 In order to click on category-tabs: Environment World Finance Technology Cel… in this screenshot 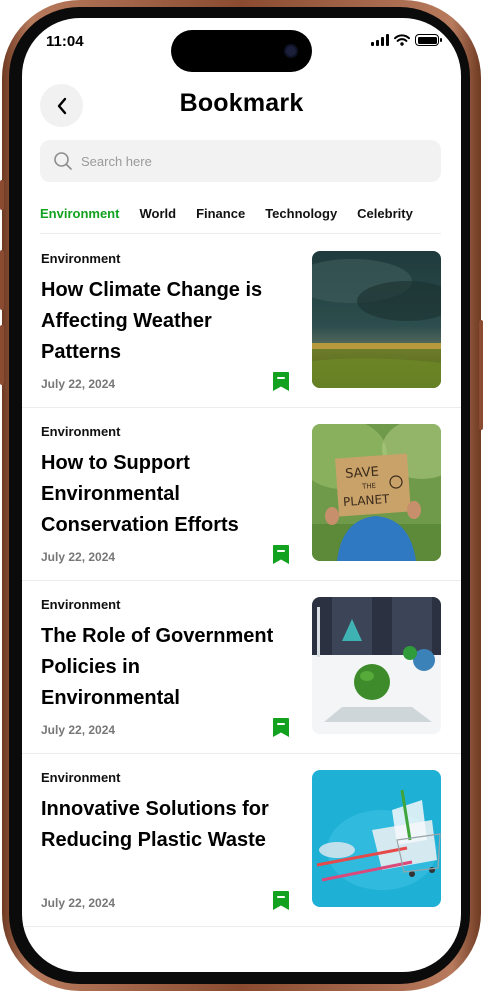, I will do `click(240, 220)`.